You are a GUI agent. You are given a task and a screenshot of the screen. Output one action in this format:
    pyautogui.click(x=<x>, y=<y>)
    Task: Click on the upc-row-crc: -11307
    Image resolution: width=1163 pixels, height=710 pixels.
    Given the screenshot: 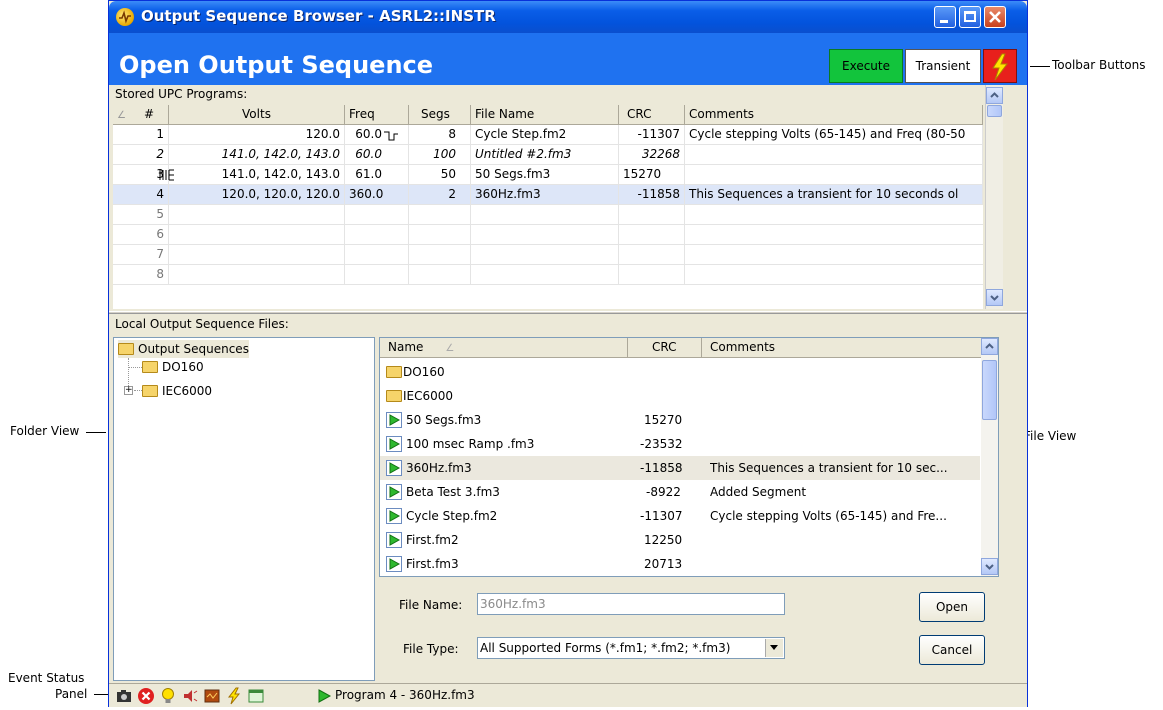 What is the action you would take?
    pyautogui.click(x=652, y=135)
    